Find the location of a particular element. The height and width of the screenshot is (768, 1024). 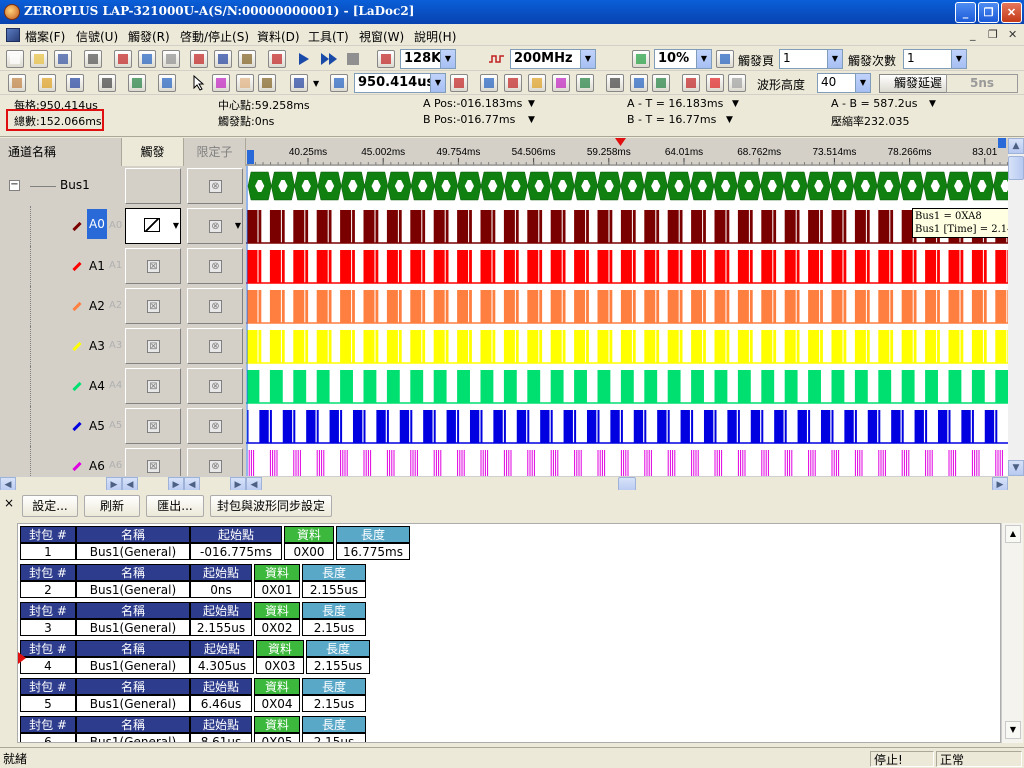

link-icon is located at coordinates (737, 83).